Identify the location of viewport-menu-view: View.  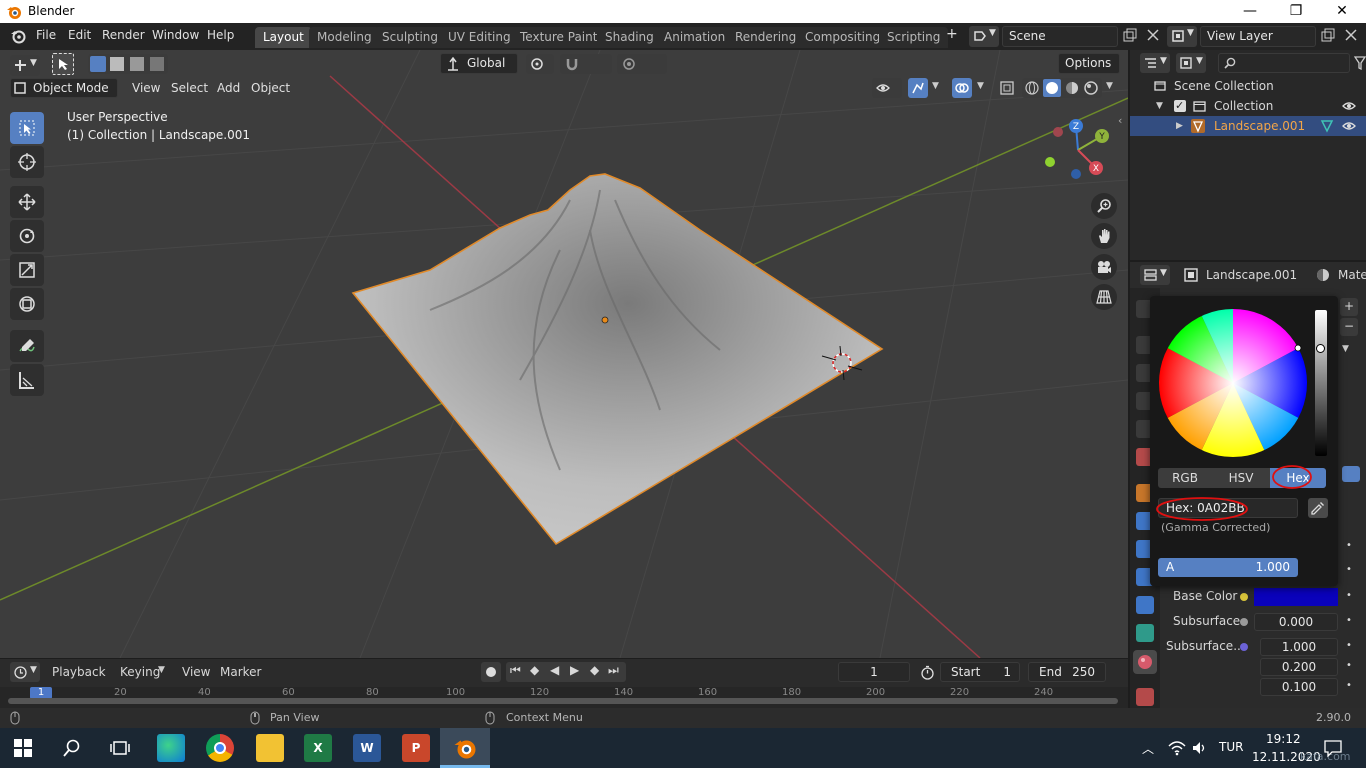
(146, 88).